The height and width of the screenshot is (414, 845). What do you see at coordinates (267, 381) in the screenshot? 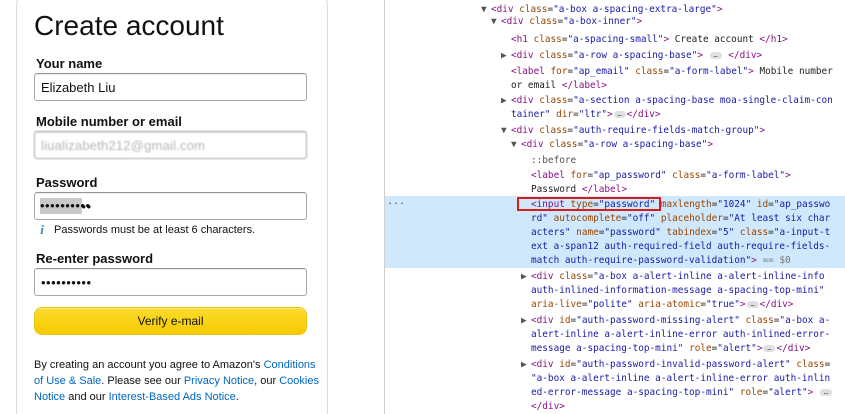
I see `legal-mid-2: , our` at bounding box center [267, 381].